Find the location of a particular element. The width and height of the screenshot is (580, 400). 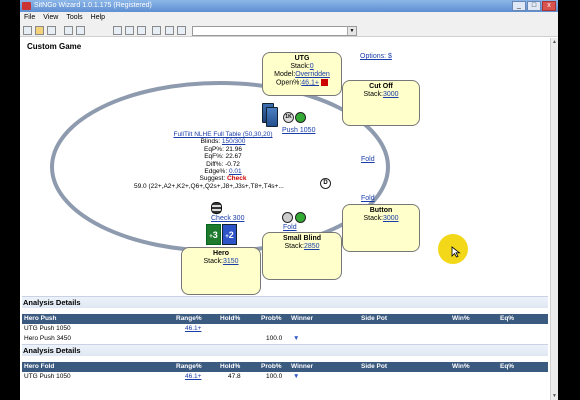

blinds-value: 150/300 is located at coordinates (234, 141).